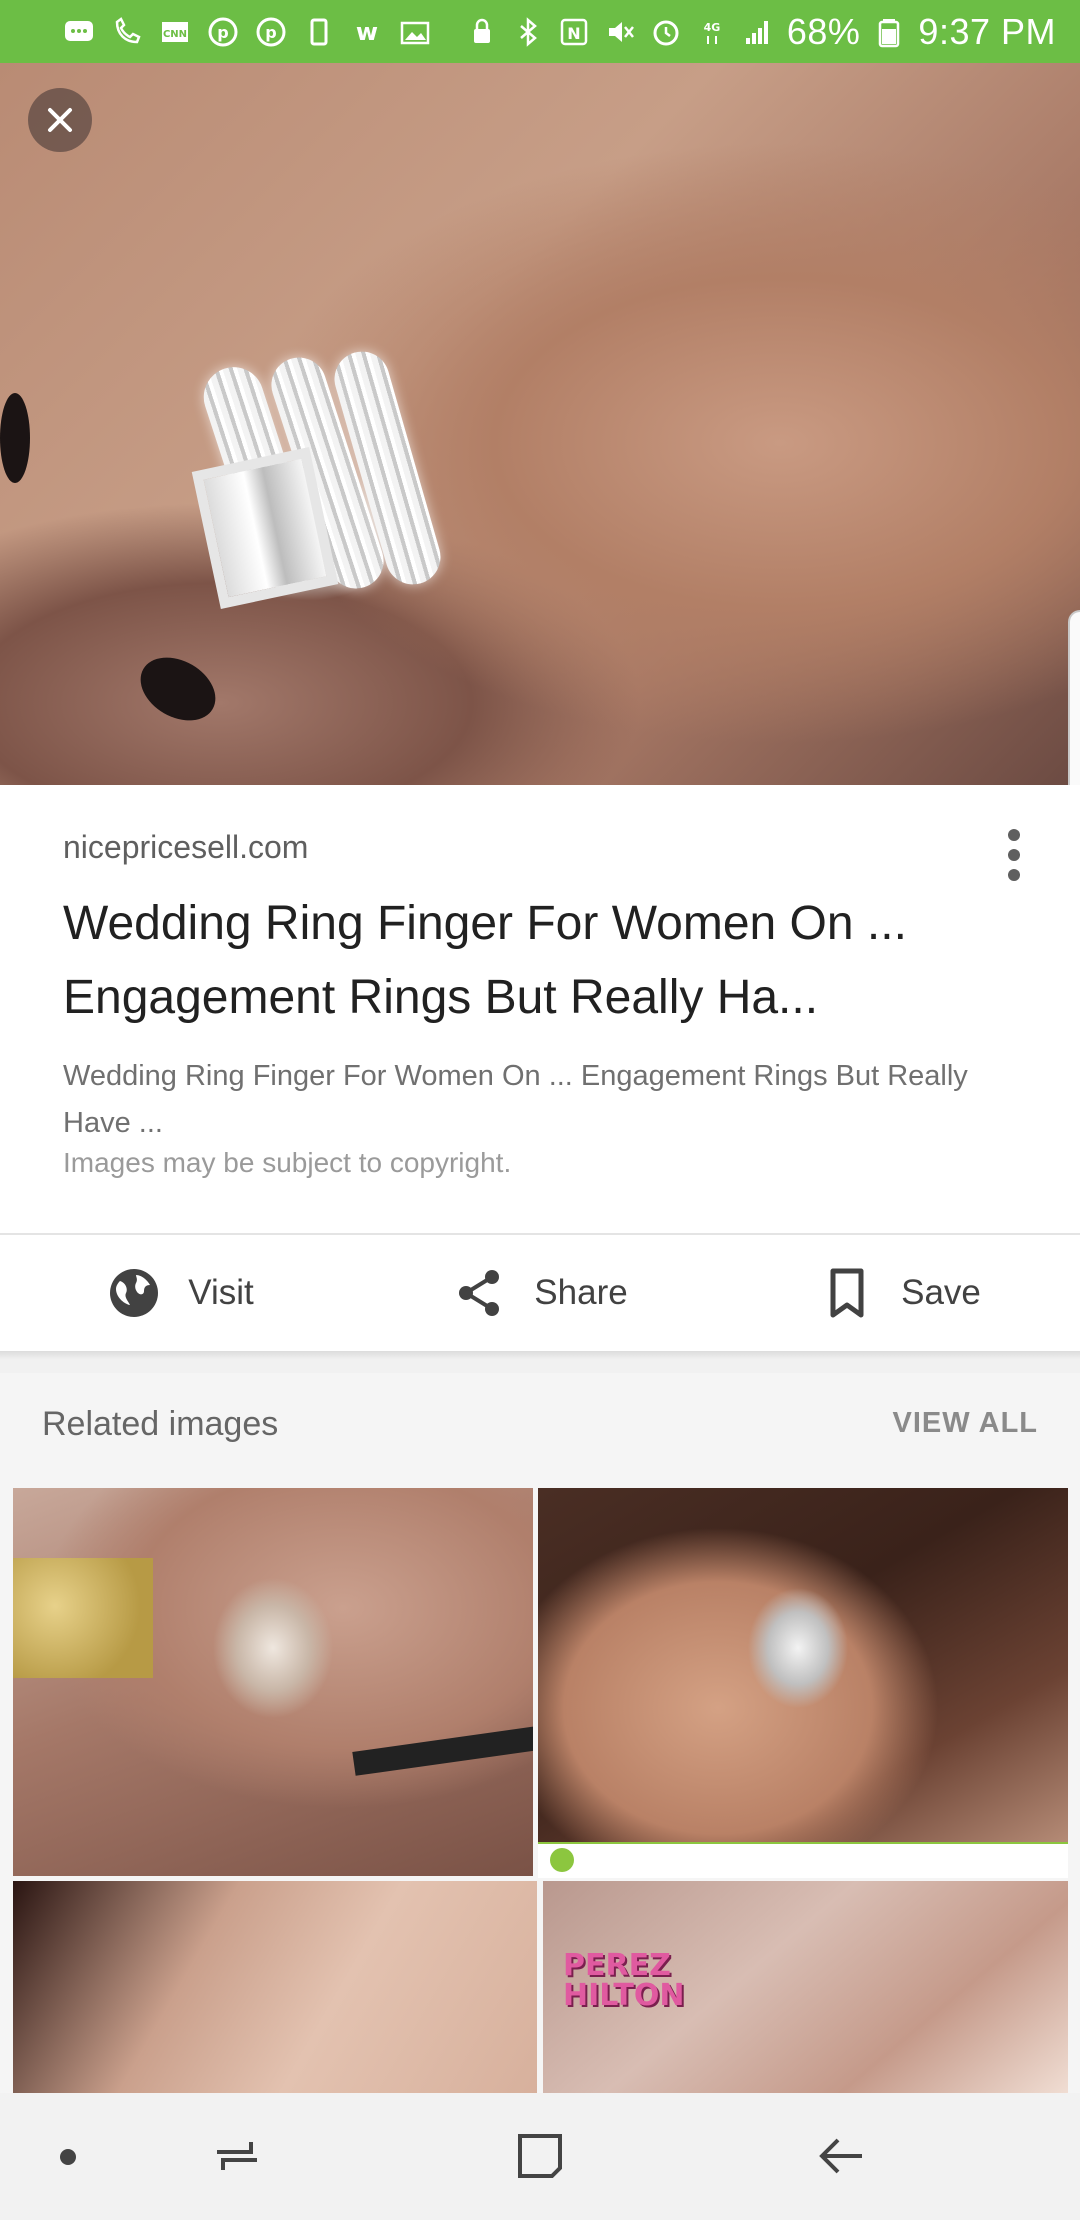 The width and height of the screenshot is (1080, 2220). I want to click on stock-logo-icon, so click(562, 1860).